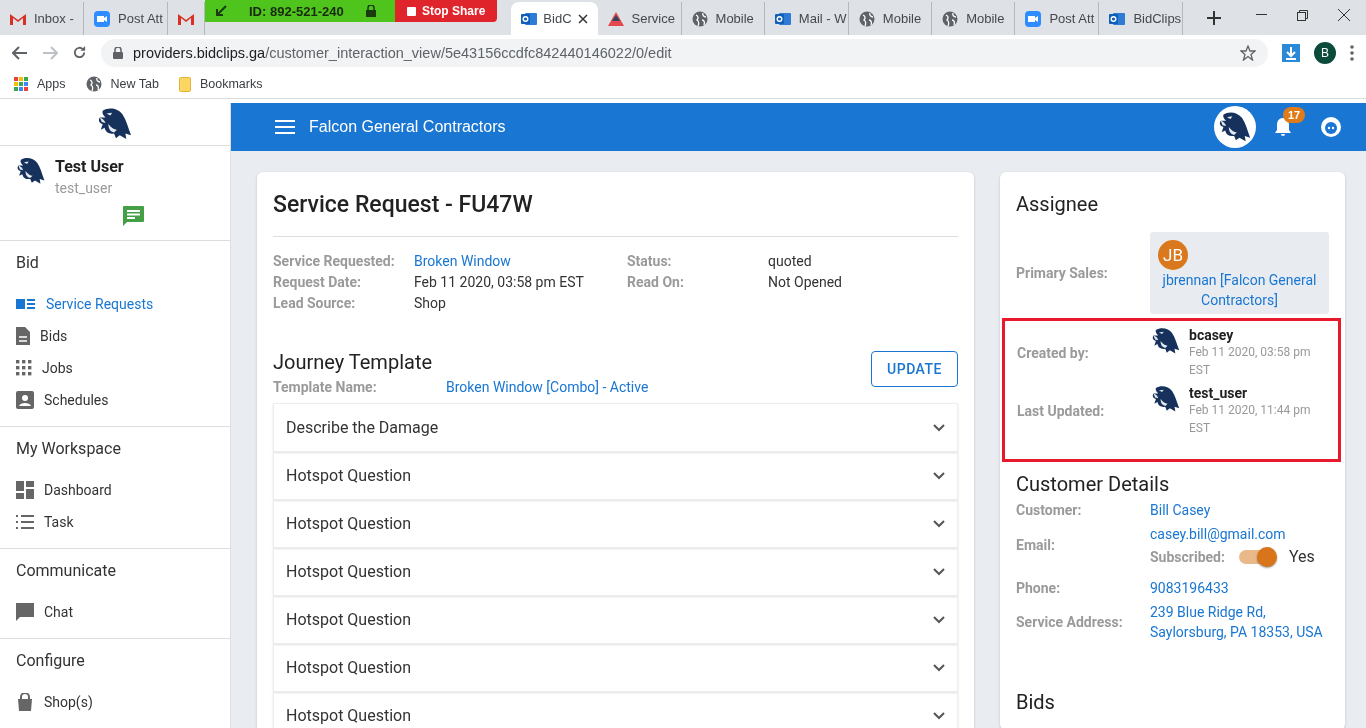  What do you see at coordinates (133, 216) in the screenshot?
I see `message-icon` at bounding box center [133, 216].